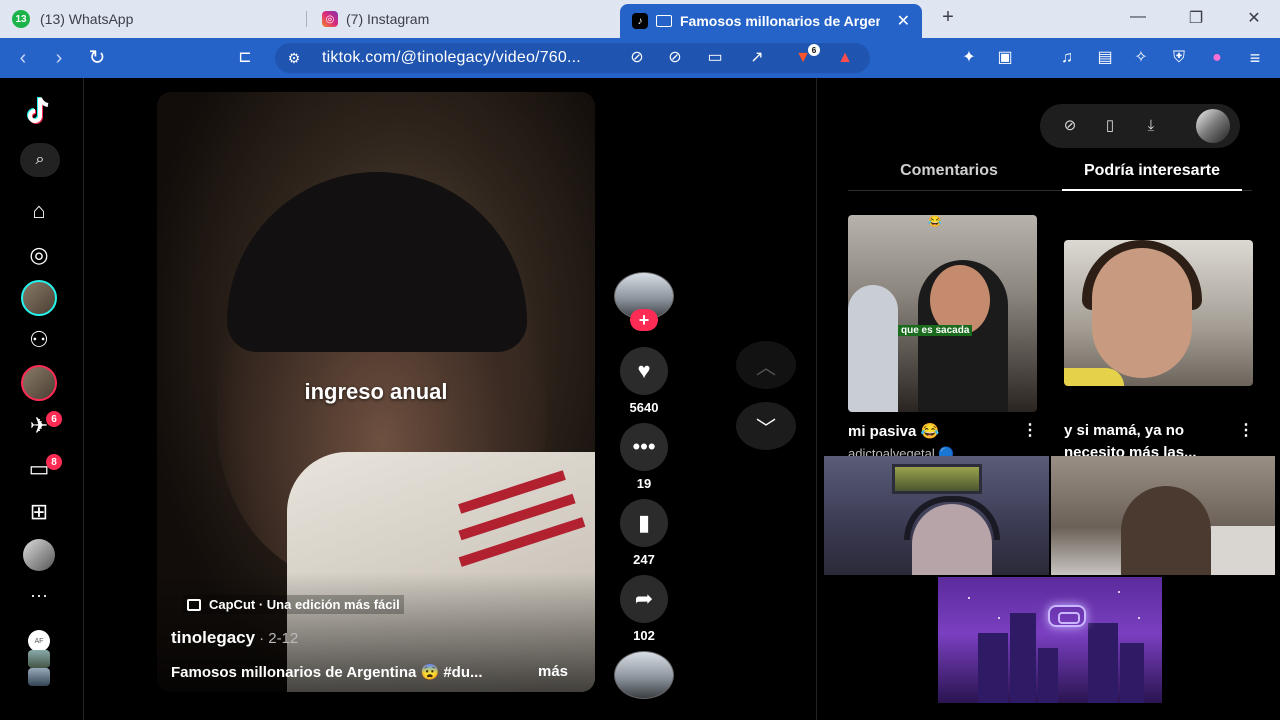 The width and height of the screenshot is (1280, 720). What do you see at coordinates (304, 604) in the screenshot?
I see `capcut-label: CapCut · Una edición más fácil` at bounding box center [304, 604].